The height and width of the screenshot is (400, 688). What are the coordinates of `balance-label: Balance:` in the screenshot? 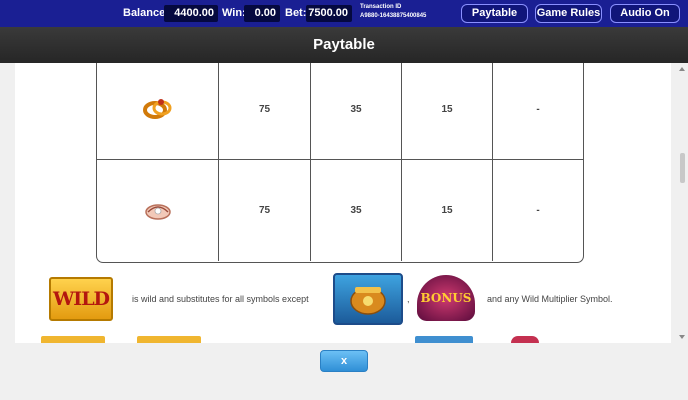 It's located at (146, 13).